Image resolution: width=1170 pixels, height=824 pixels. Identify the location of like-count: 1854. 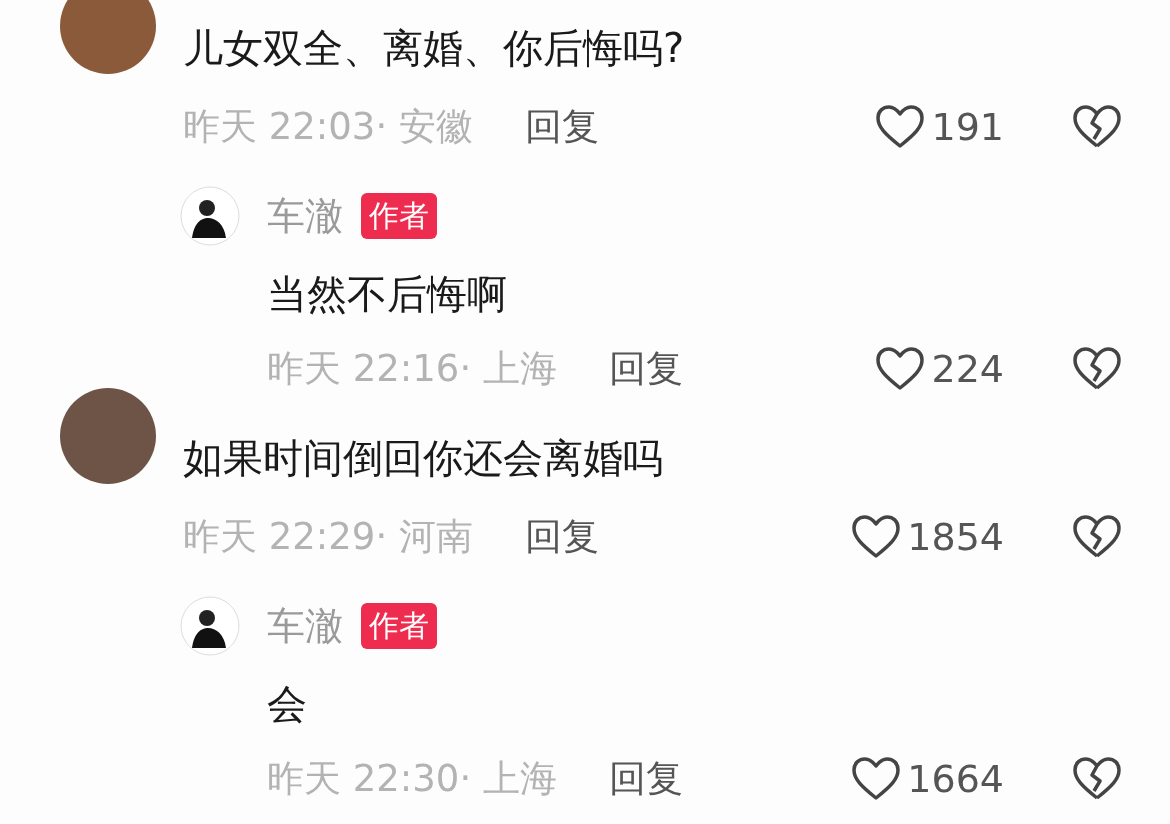
(955, 537).